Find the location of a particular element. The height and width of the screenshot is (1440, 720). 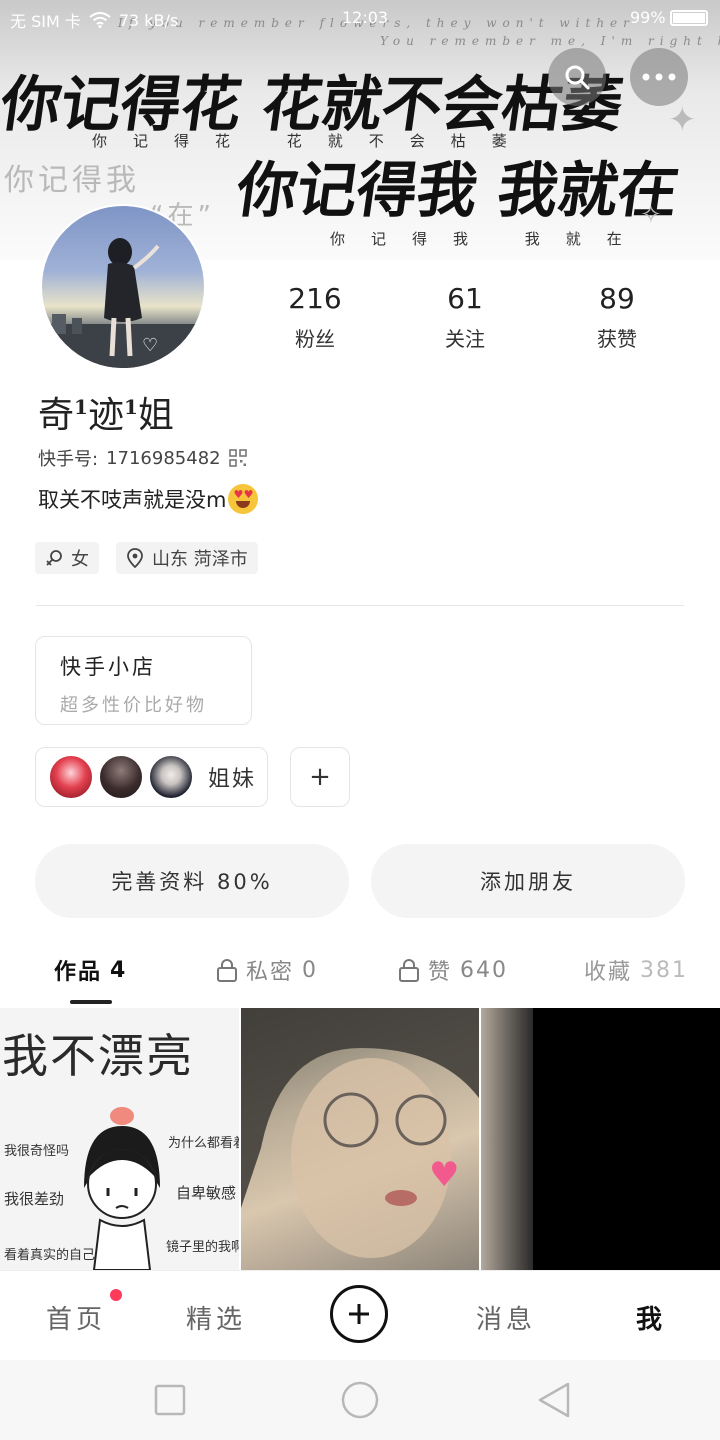

user-id-line: 快手号: 1716985482 is located at coordinates (142, 458).